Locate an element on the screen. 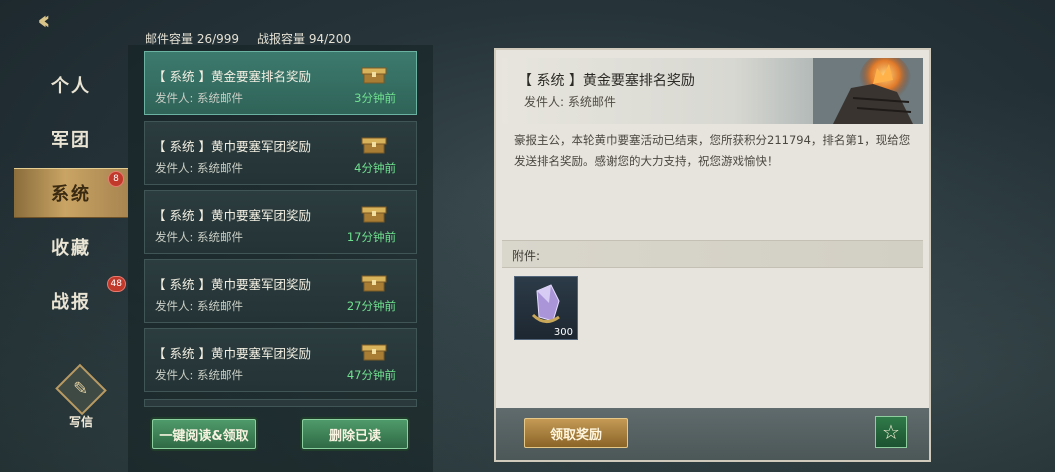 This screenshot has height=472, width=1055. mail-time: 4分钟前 is located at coordinates (375, 168).